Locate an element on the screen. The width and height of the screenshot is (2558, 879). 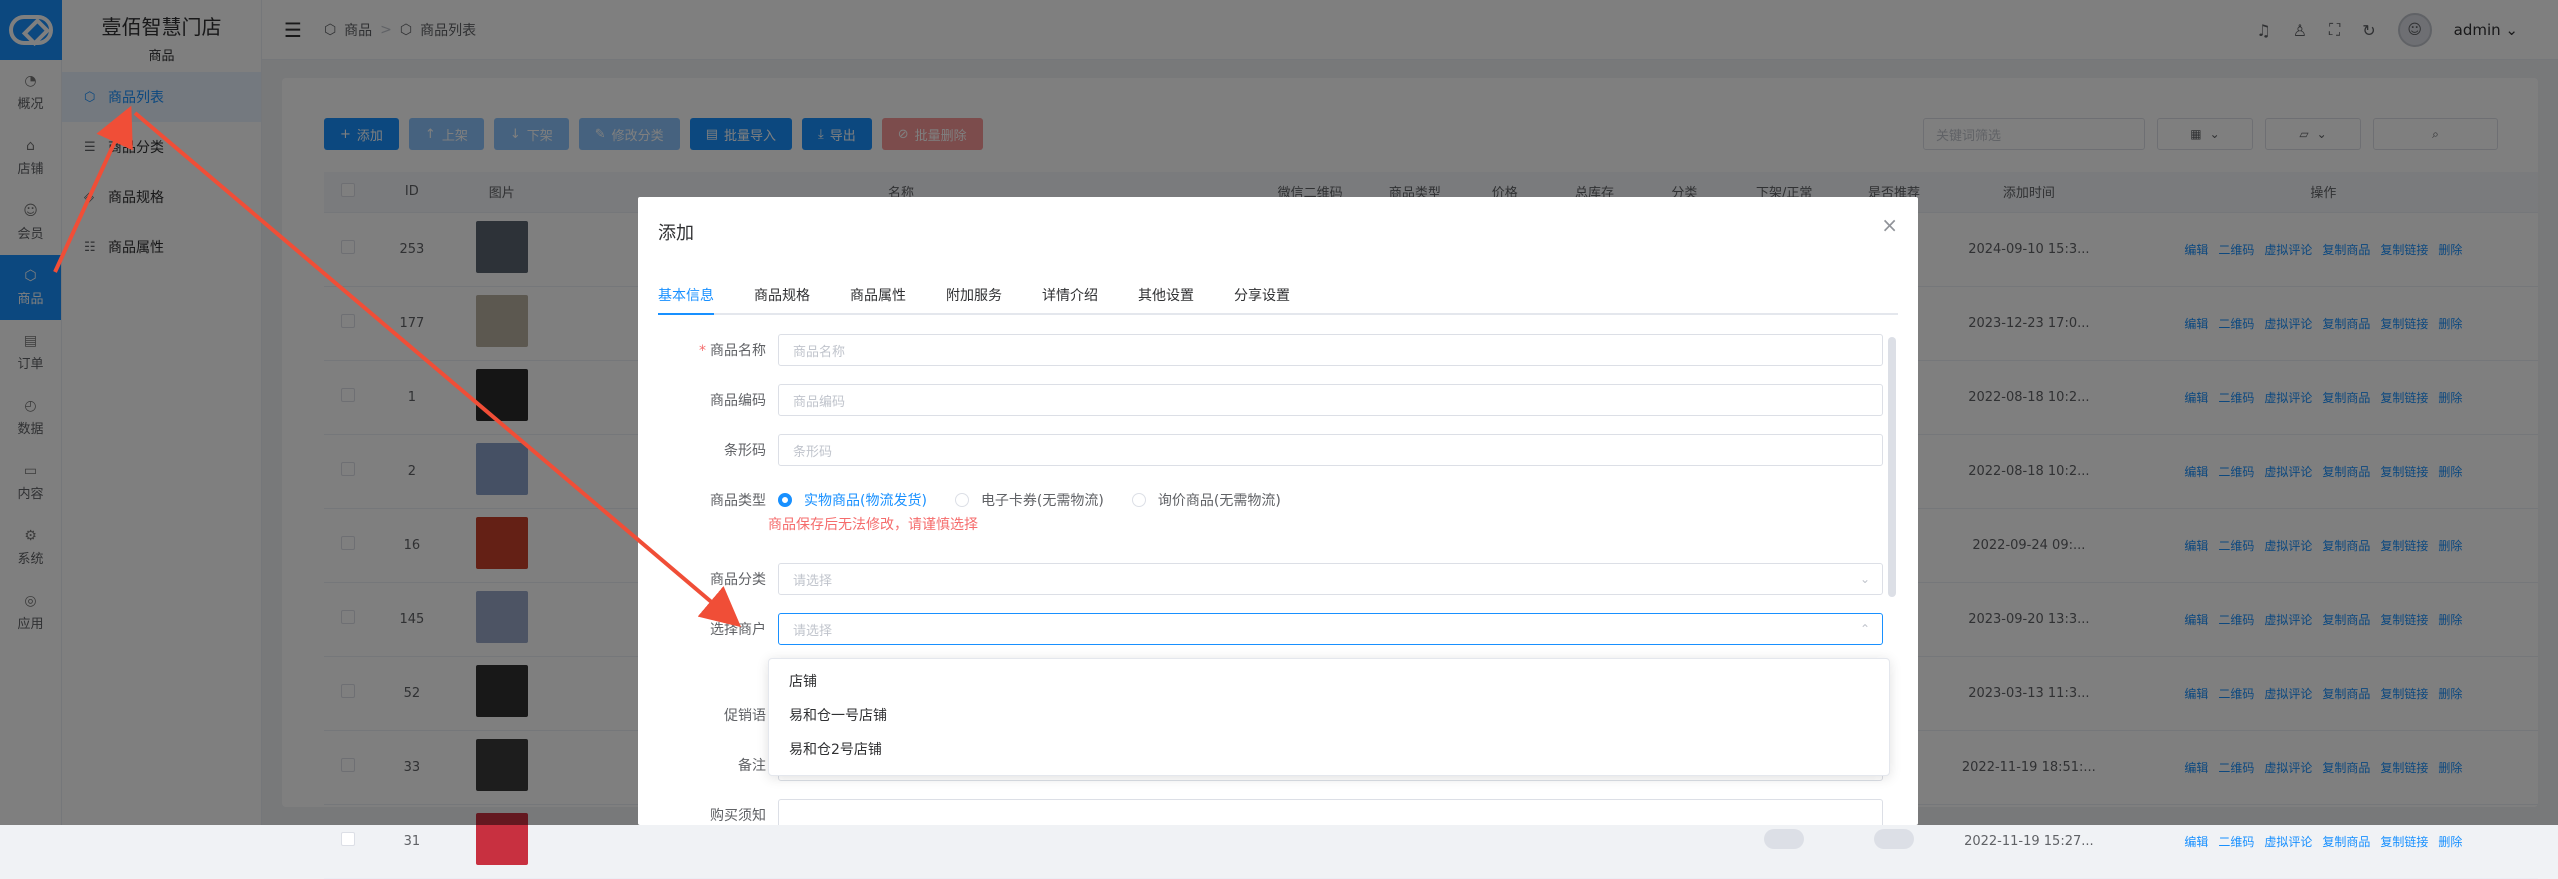
form-row-code: 商品编码 商品编码 is located at coordinates (1270, 400).